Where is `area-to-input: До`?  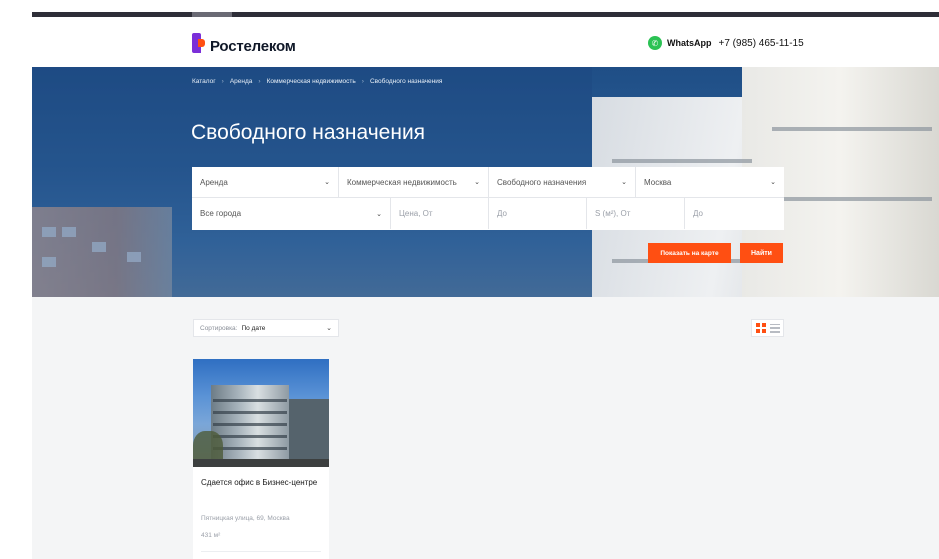 area-to-input: До is located at coordinates (734, 213).